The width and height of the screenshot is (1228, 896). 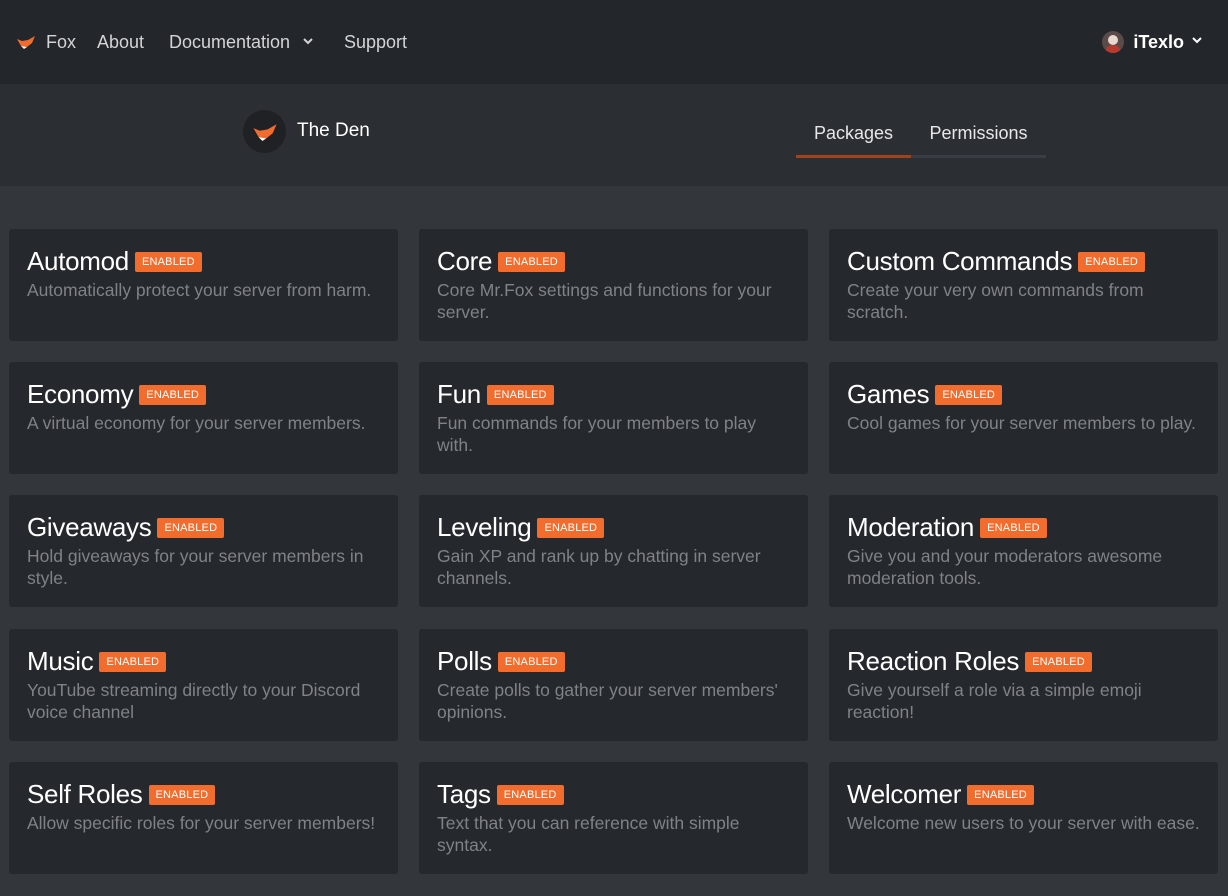 I want to click on package-card-header: Leveling ENABLED, so click(x=613, y=527).